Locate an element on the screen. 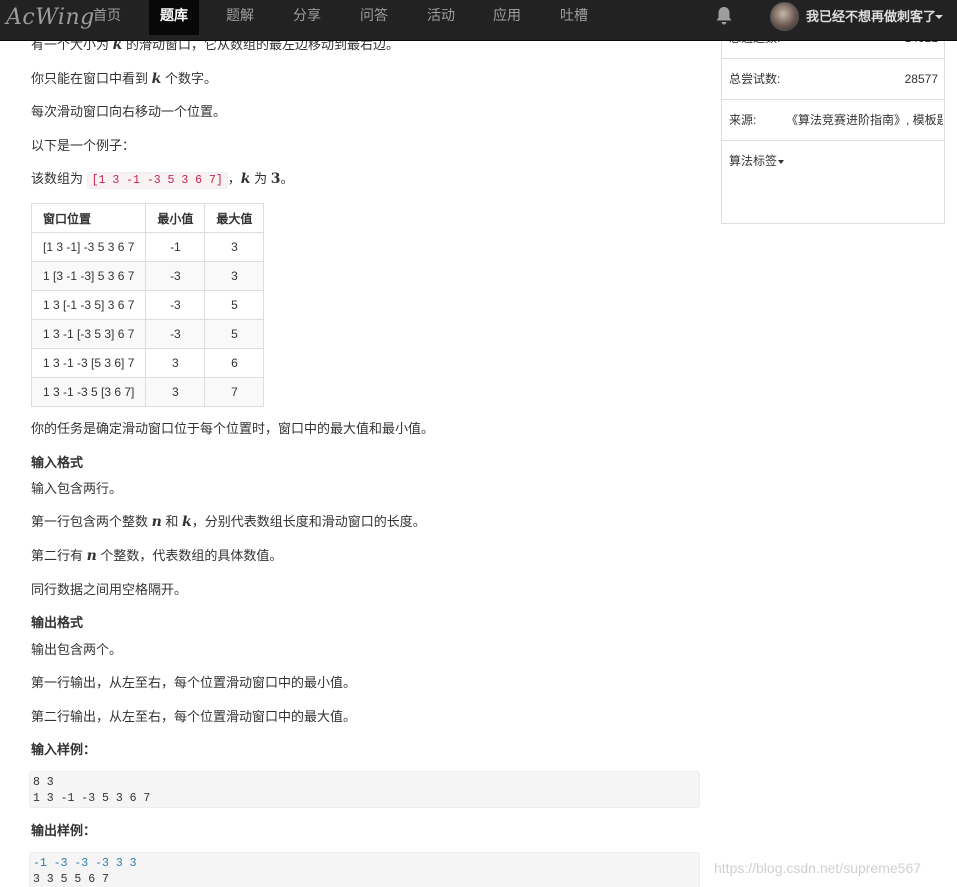 The image size is (957, 887). table-row: 1 3 -1 -3 5 [3 6 7] 3 7 is located at coordinates (147, 392).